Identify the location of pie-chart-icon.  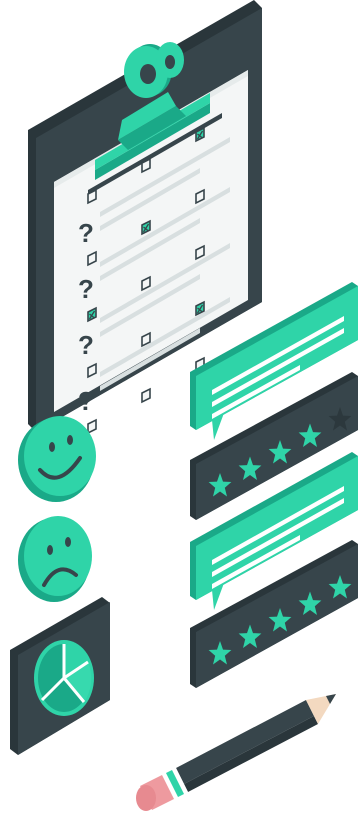
(60, 676).